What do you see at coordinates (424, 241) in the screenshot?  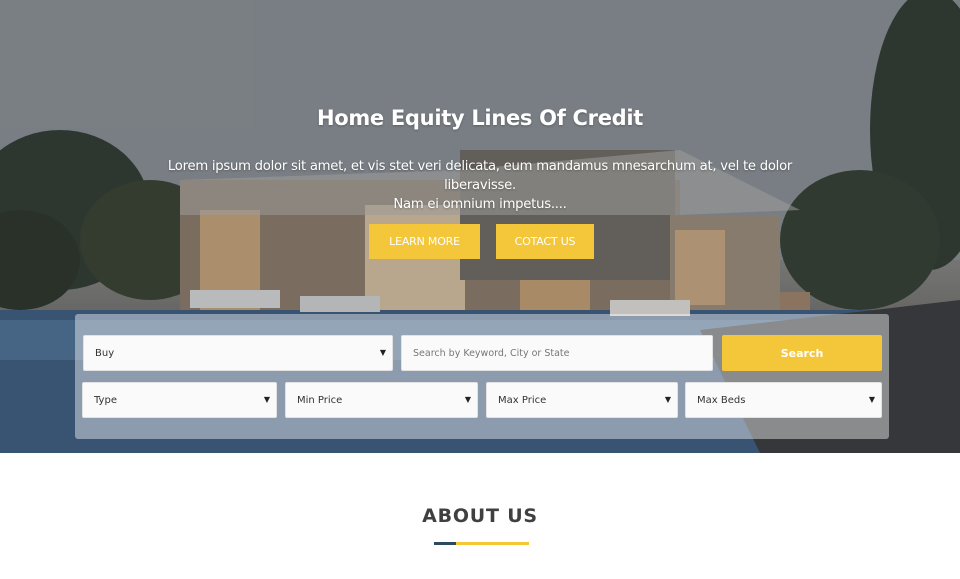 I see `learn-more-button: LEARN MORE` at bounding box center [424, 241].